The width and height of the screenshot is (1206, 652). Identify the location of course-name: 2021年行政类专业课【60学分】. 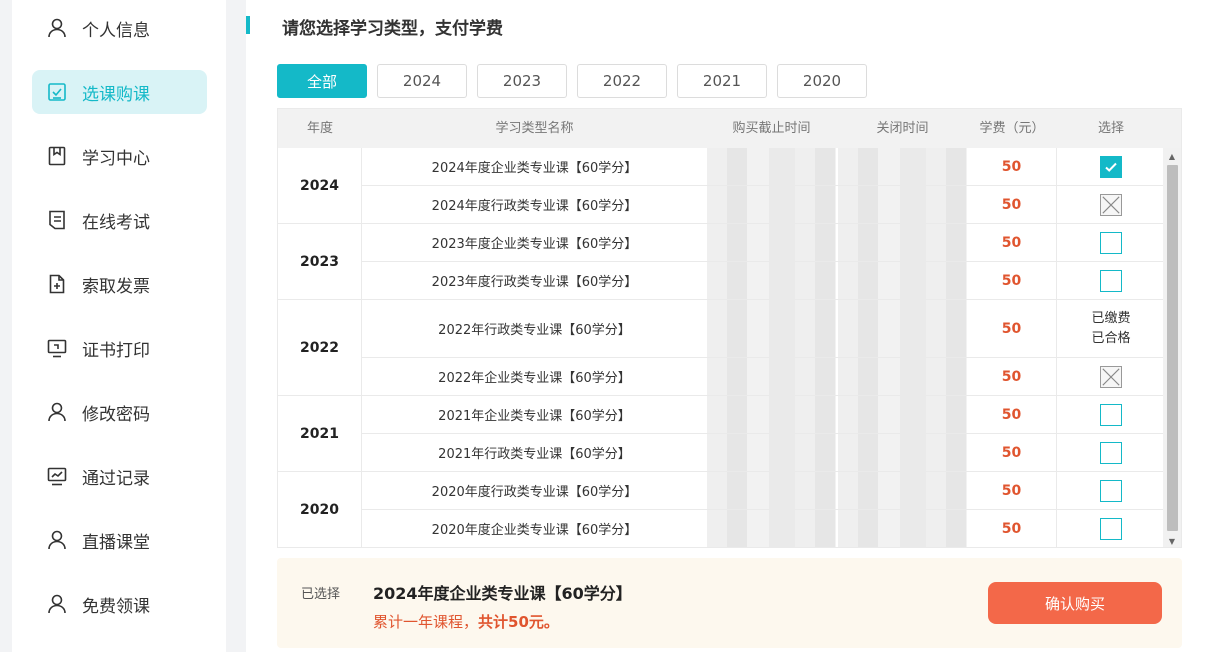
(534, 454).